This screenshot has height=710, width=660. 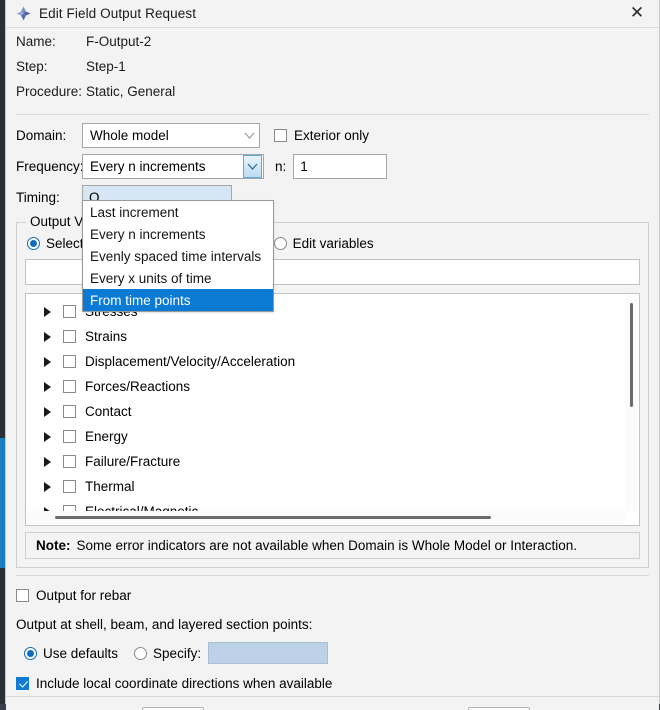 I want to click on note-prefix: Note:, so click(x=53, y=545).